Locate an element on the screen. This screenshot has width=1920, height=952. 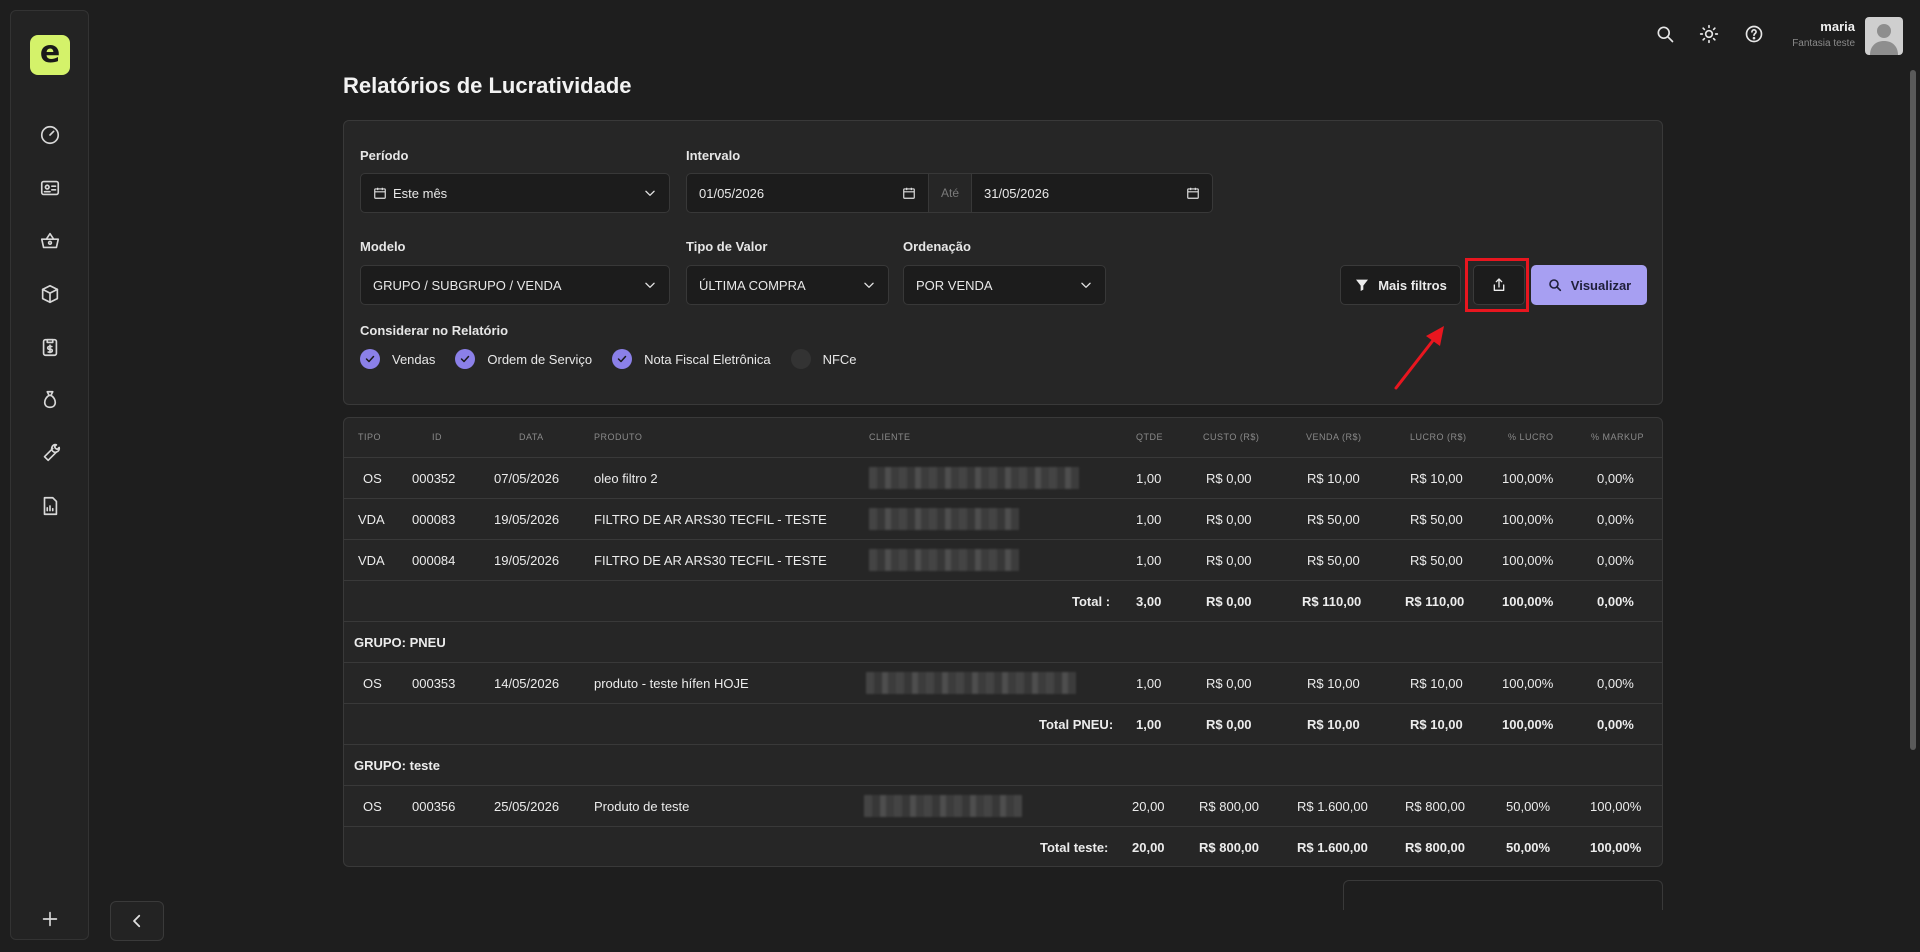
check-nfce: NFCe is located at coordinates (823, 359).